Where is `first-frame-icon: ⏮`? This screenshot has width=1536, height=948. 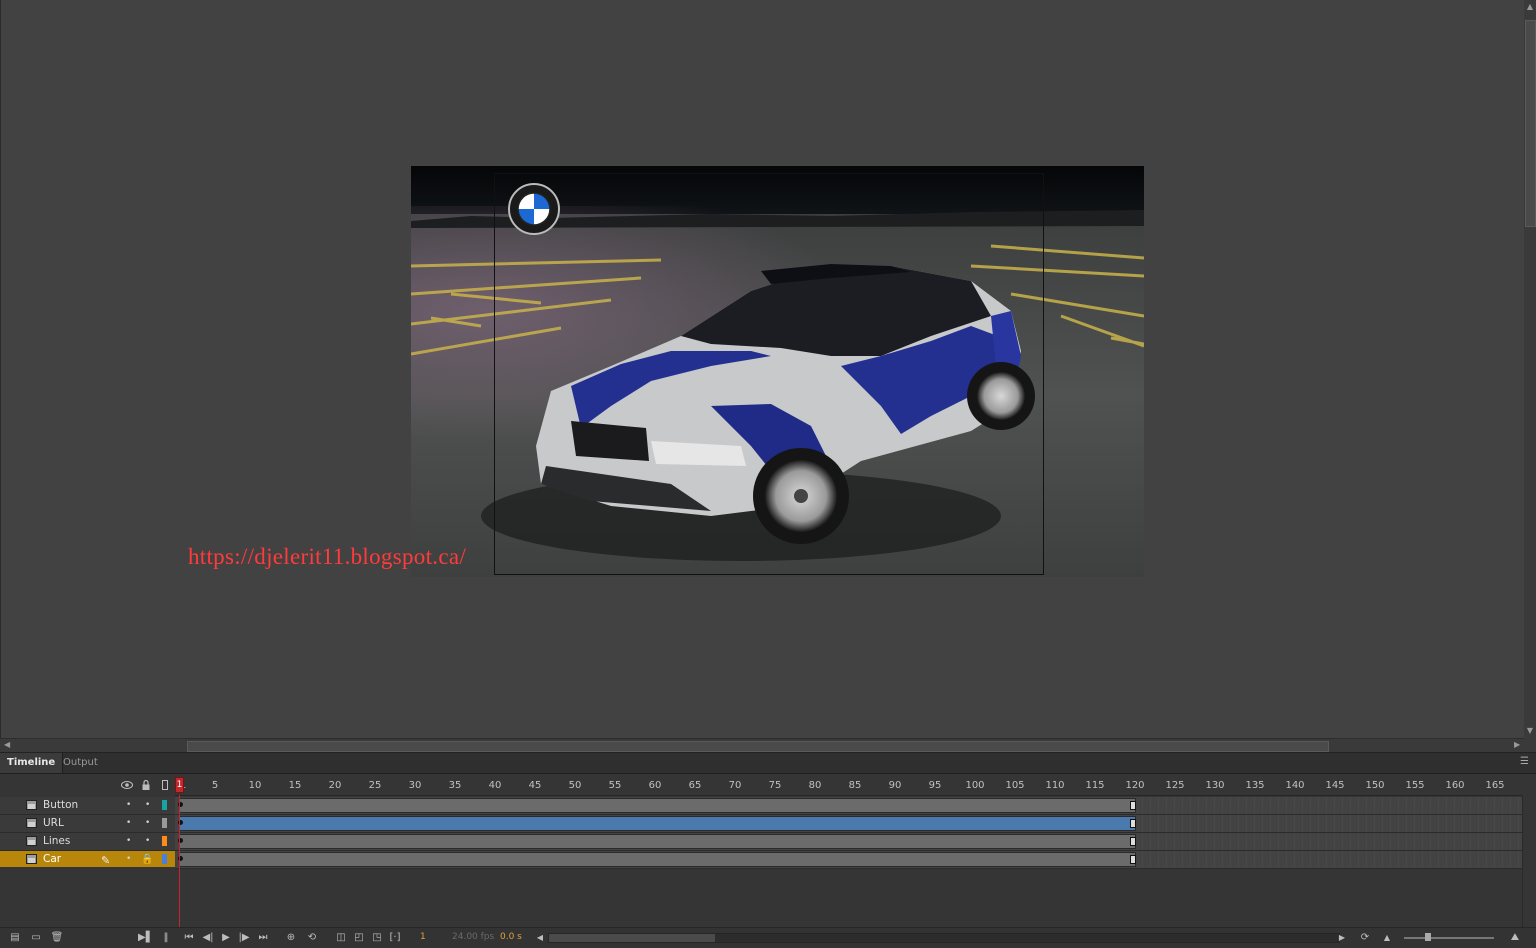 first-frame-icon: ⏮ is located at coordinates (189, 938).